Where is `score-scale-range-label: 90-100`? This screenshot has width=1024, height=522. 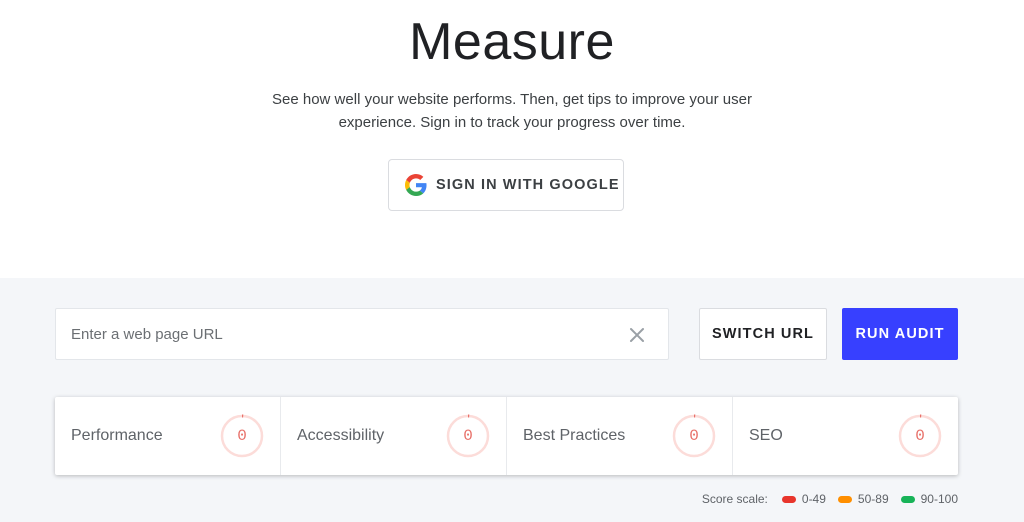 score-scale-range-label: 90-100 is located at coordinates (939, 499).